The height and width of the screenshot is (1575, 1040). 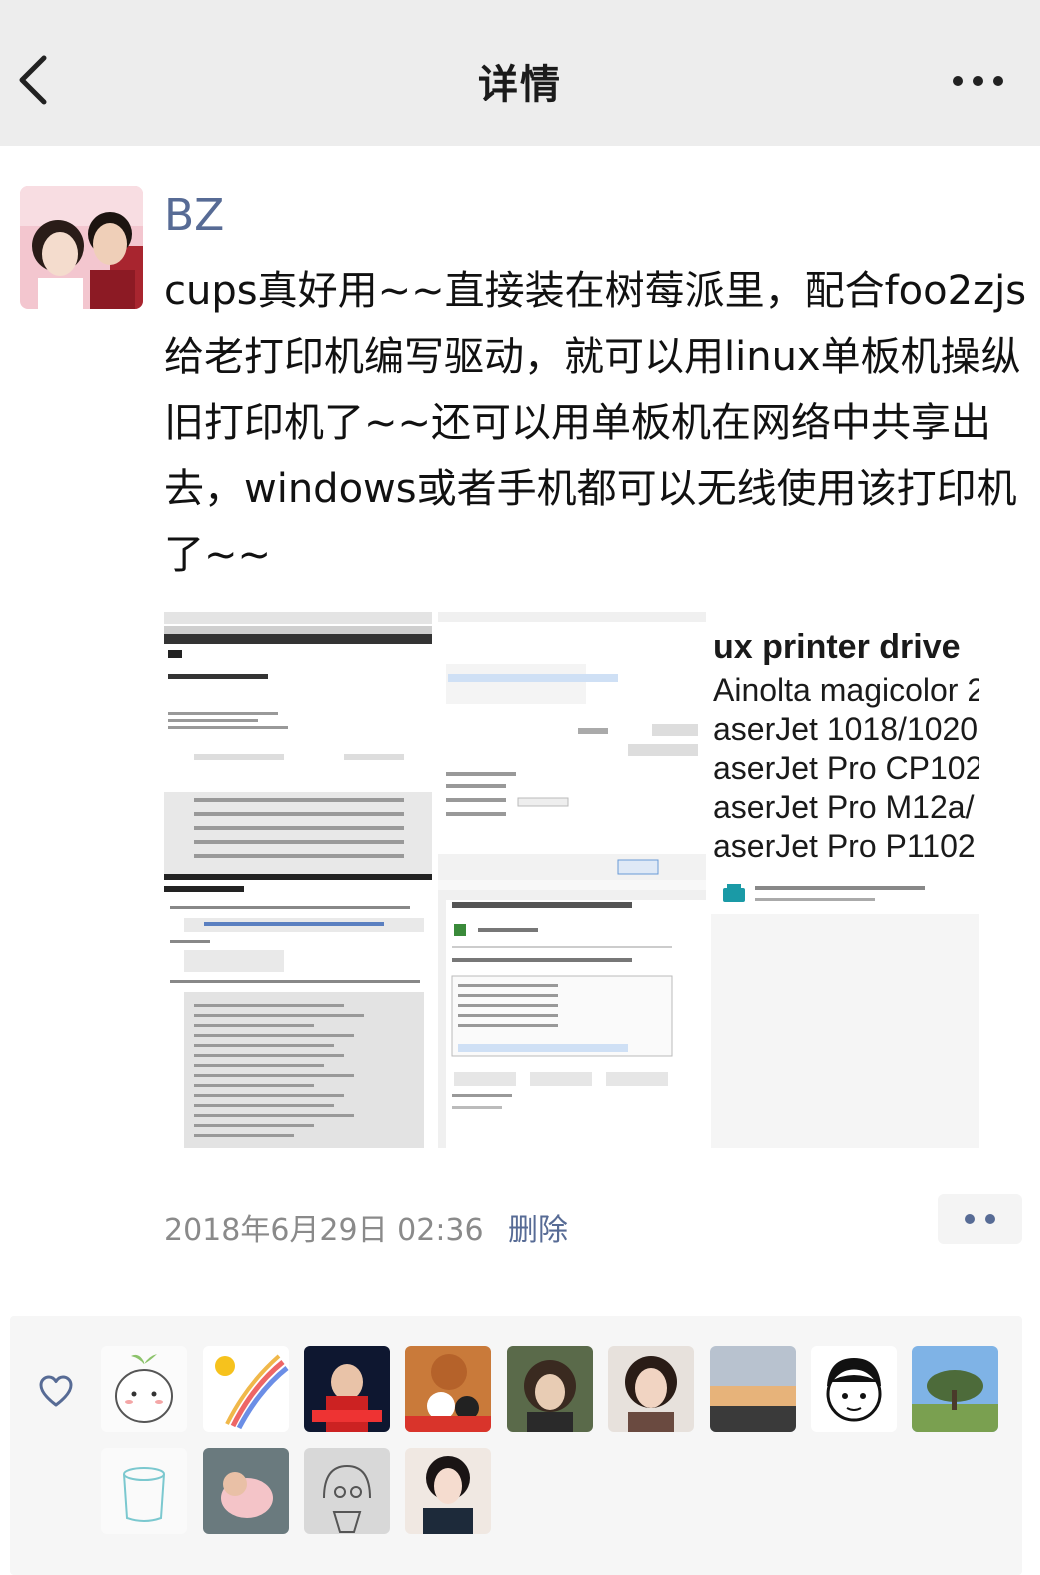 I want to click on anime-girl-avatar-icon, so click(x=550, y=1389).